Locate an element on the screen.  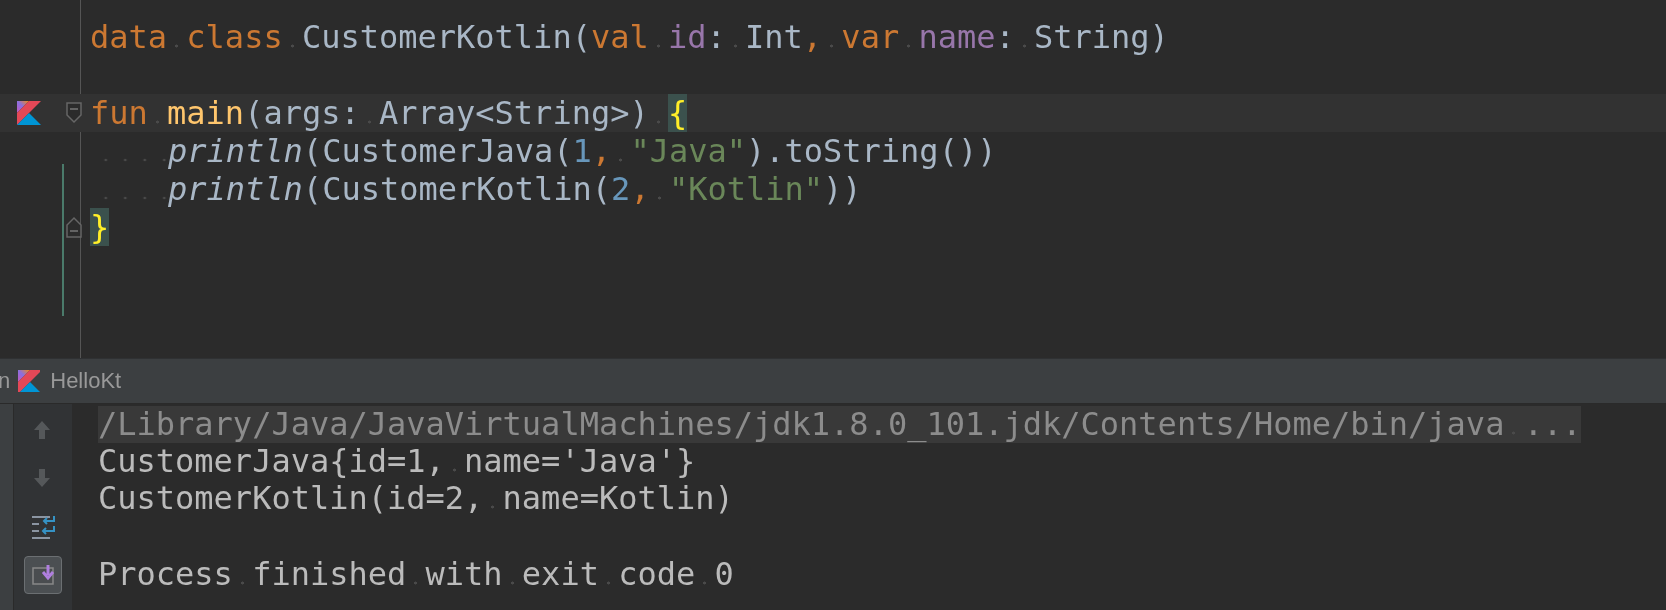
exit-status-line: Process finished with exit code 0 is located at coordinates (416, 574).